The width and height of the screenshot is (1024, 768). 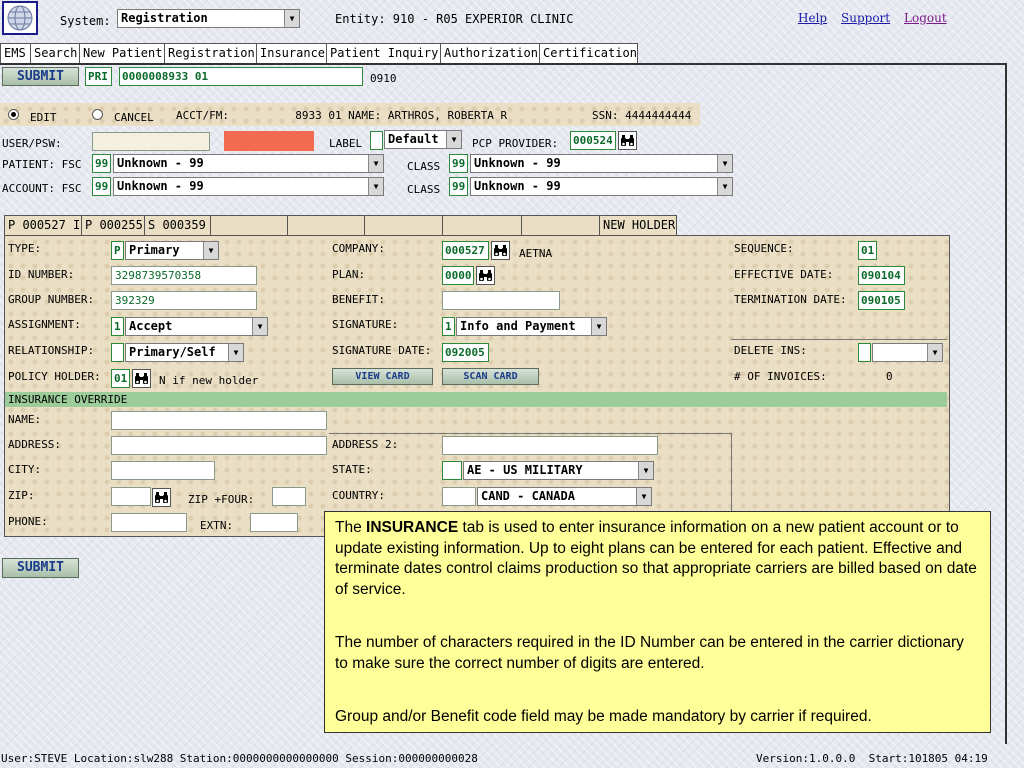 What do you see at coordinates (248, 163) in the screenshot?
I see `patient-fsc-select: Unknown - 99 ▼` at bounding box center [248, 163].